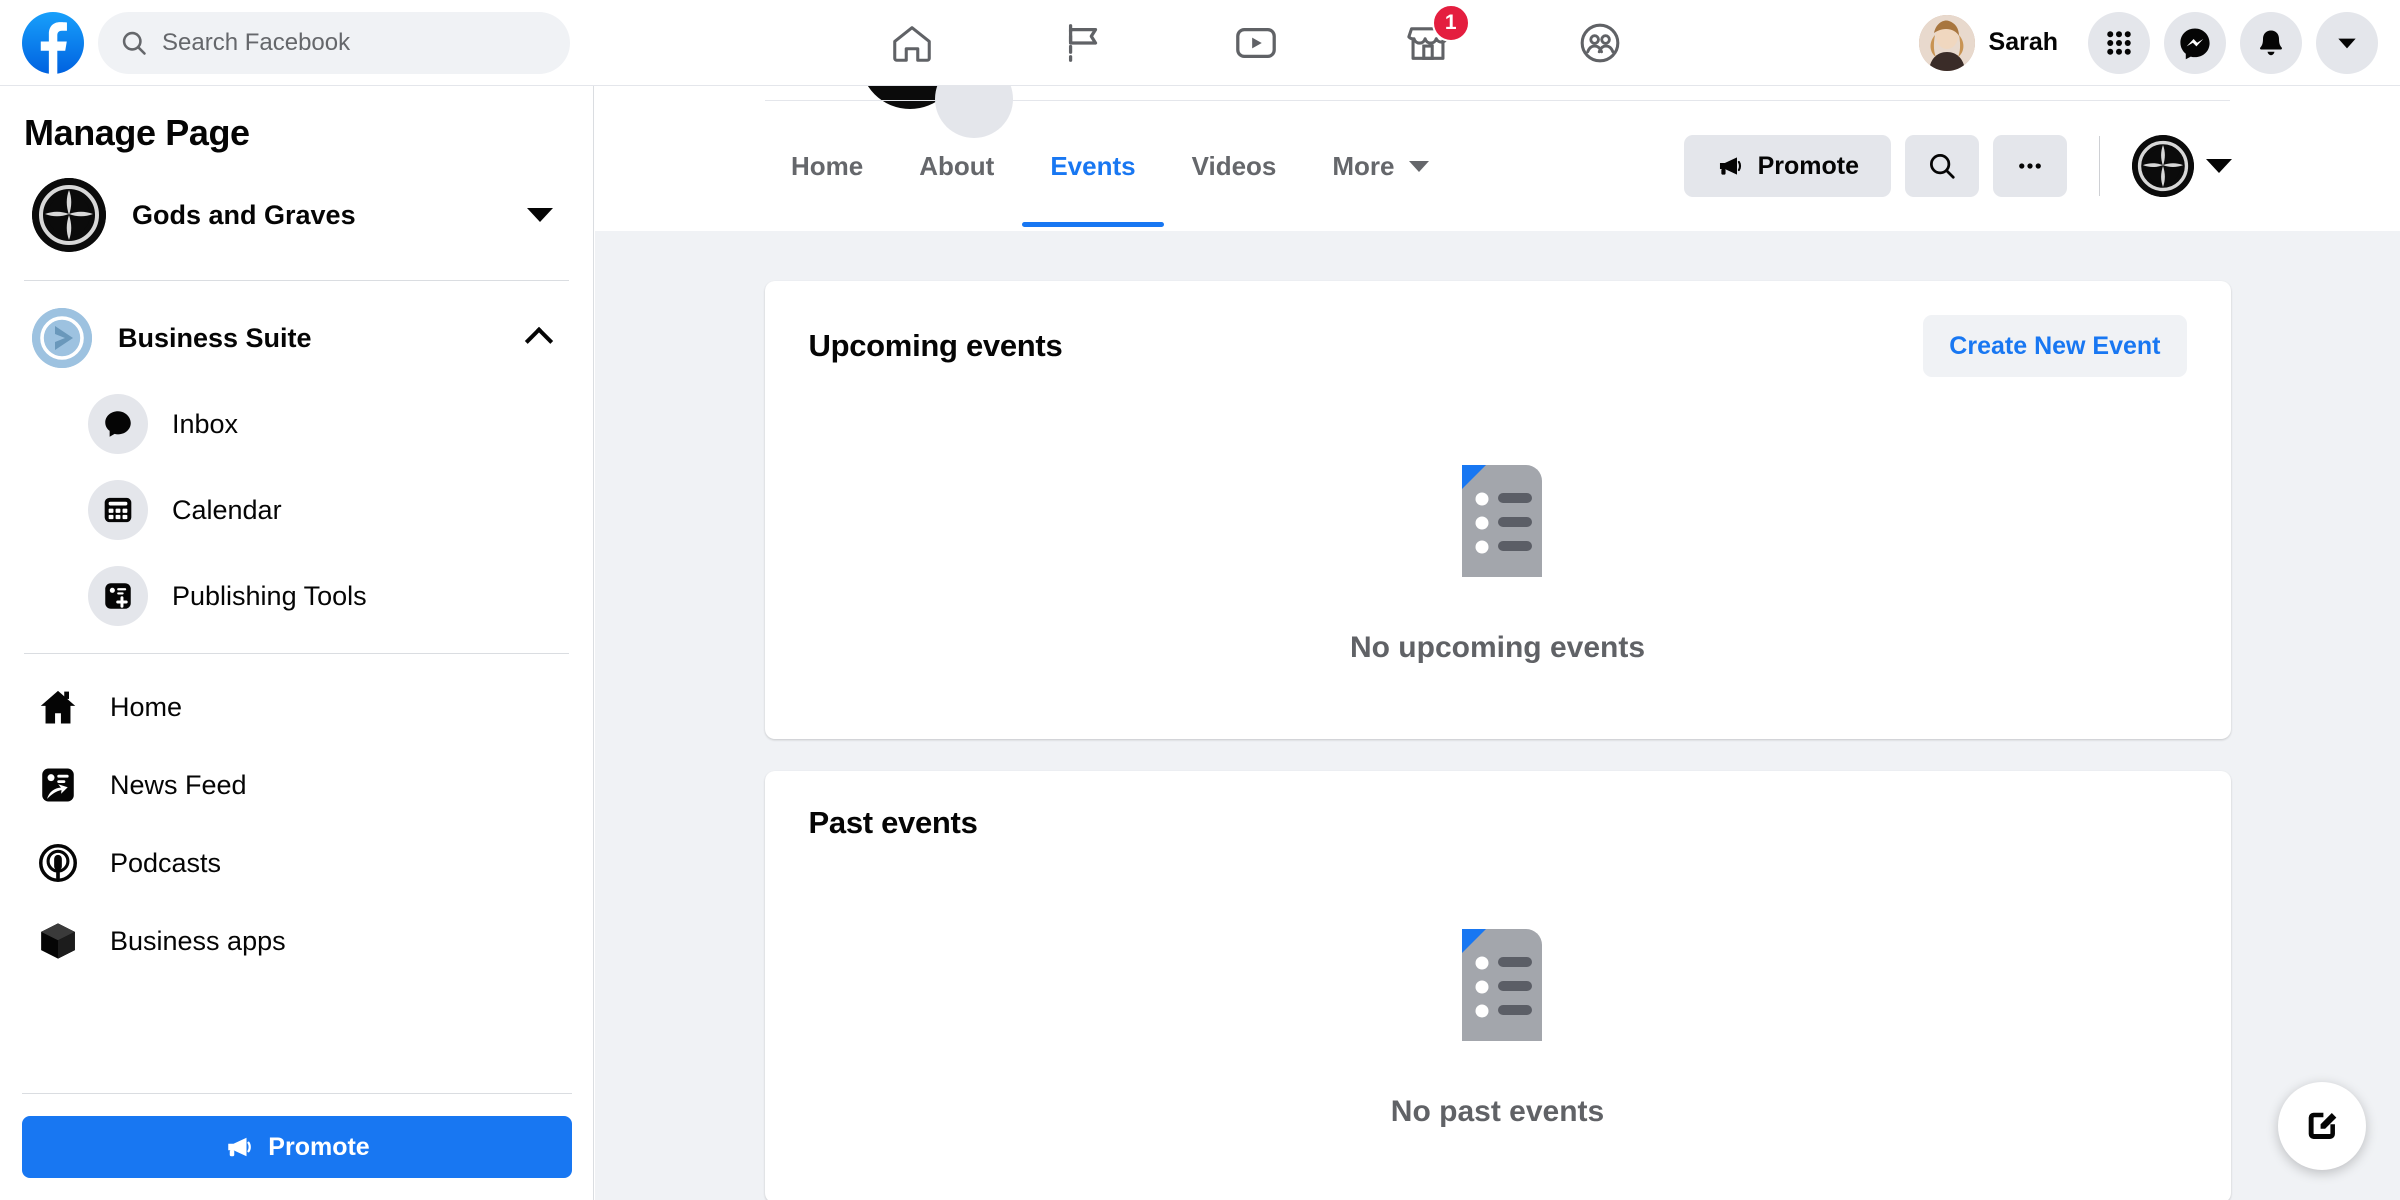  Describe the element at coordinates (296, 424) in the screenshot. I see `sidebar-item-inbox: Inbox` at that location.